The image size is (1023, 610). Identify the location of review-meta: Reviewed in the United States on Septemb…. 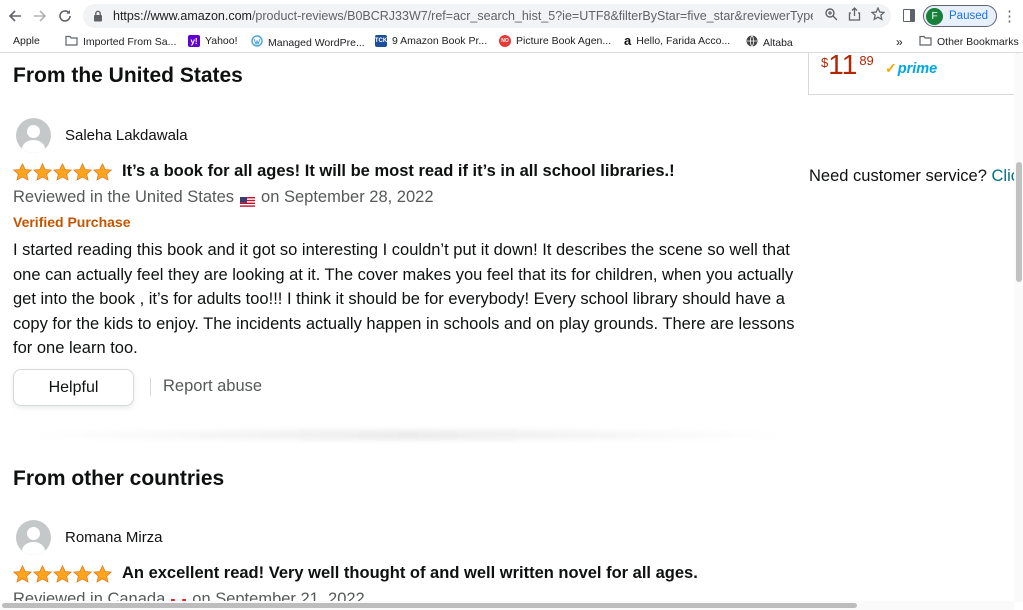
(223, 197).